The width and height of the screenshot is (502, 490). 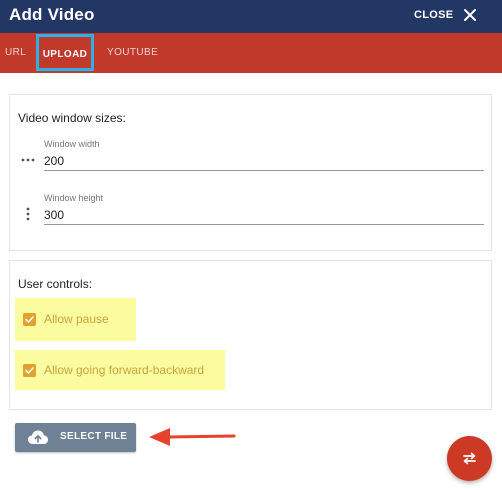 I want to click on allow-forward-backward-checkbox, so click(x=29, y=370).